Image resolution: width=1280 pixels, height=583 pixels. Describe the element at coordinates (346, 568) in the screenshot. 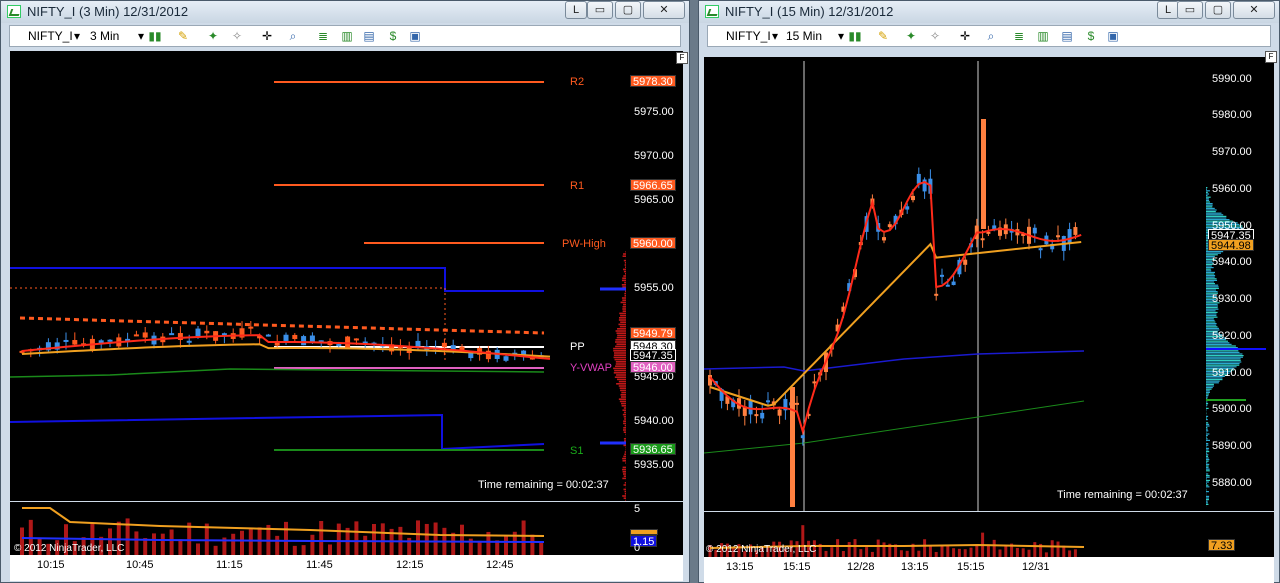

I see `time-axis: 10:15 10:45 11:15 11:45 12:15 12:45` at that location.